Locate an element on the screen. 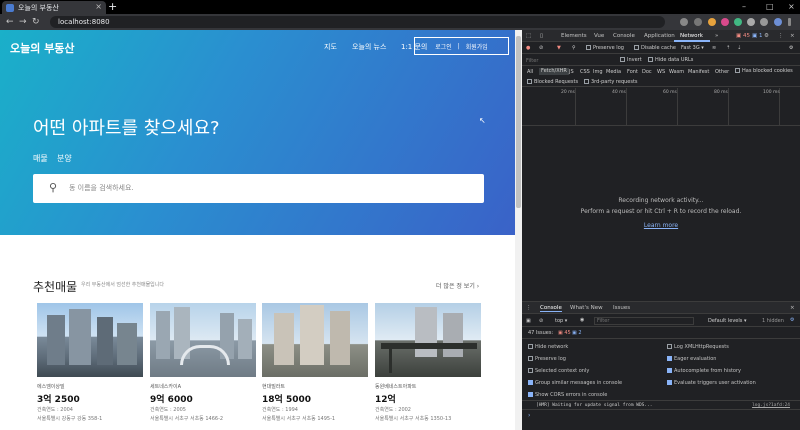 The image size is (800, 430). third-party-toggle: 3rd-party requests is located at coordinates (611, 82).